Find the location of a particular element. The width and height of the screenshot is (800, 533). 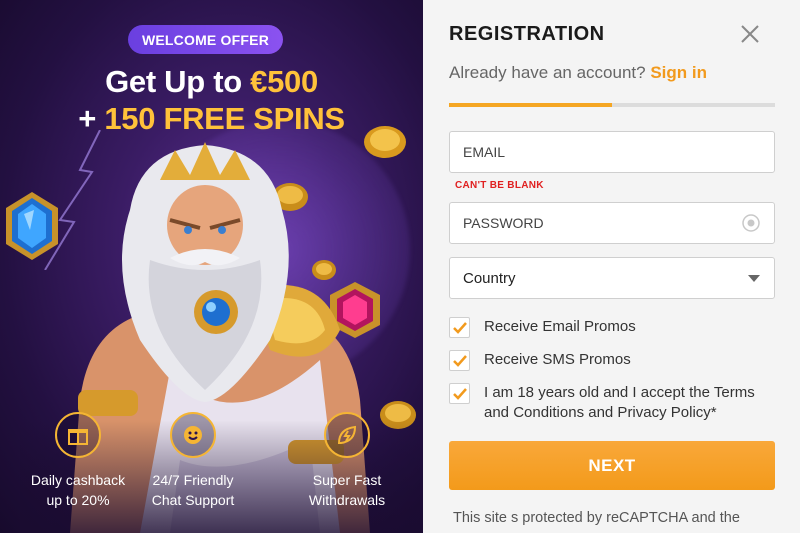

sms-promos-label: Receive SMS Promos is located at coordinates (557, 359).